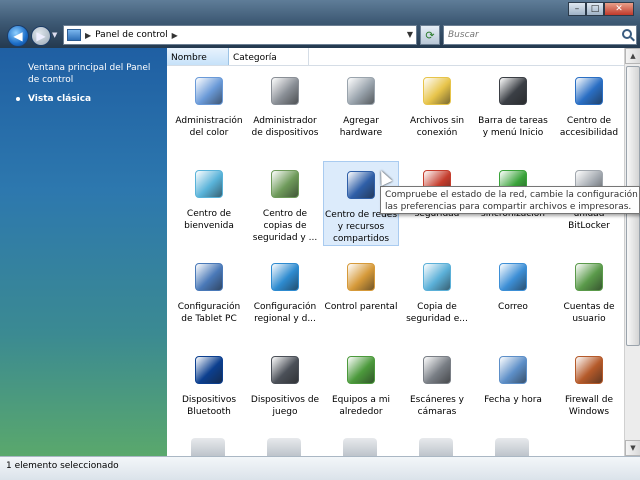 Image resolution: width=640 pixels, height=480 pixels. I want to click on item-label: Barra de tareas y menú Inicio, so click(513, 127).